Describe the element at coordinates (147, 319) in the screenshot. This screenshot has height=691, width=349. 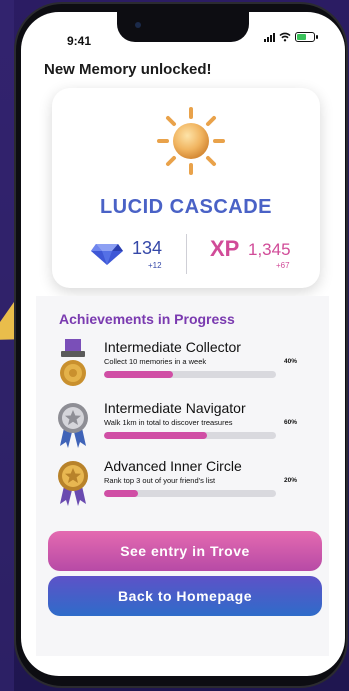
I see `achievements-heading: Achievements in Progress` at that location.